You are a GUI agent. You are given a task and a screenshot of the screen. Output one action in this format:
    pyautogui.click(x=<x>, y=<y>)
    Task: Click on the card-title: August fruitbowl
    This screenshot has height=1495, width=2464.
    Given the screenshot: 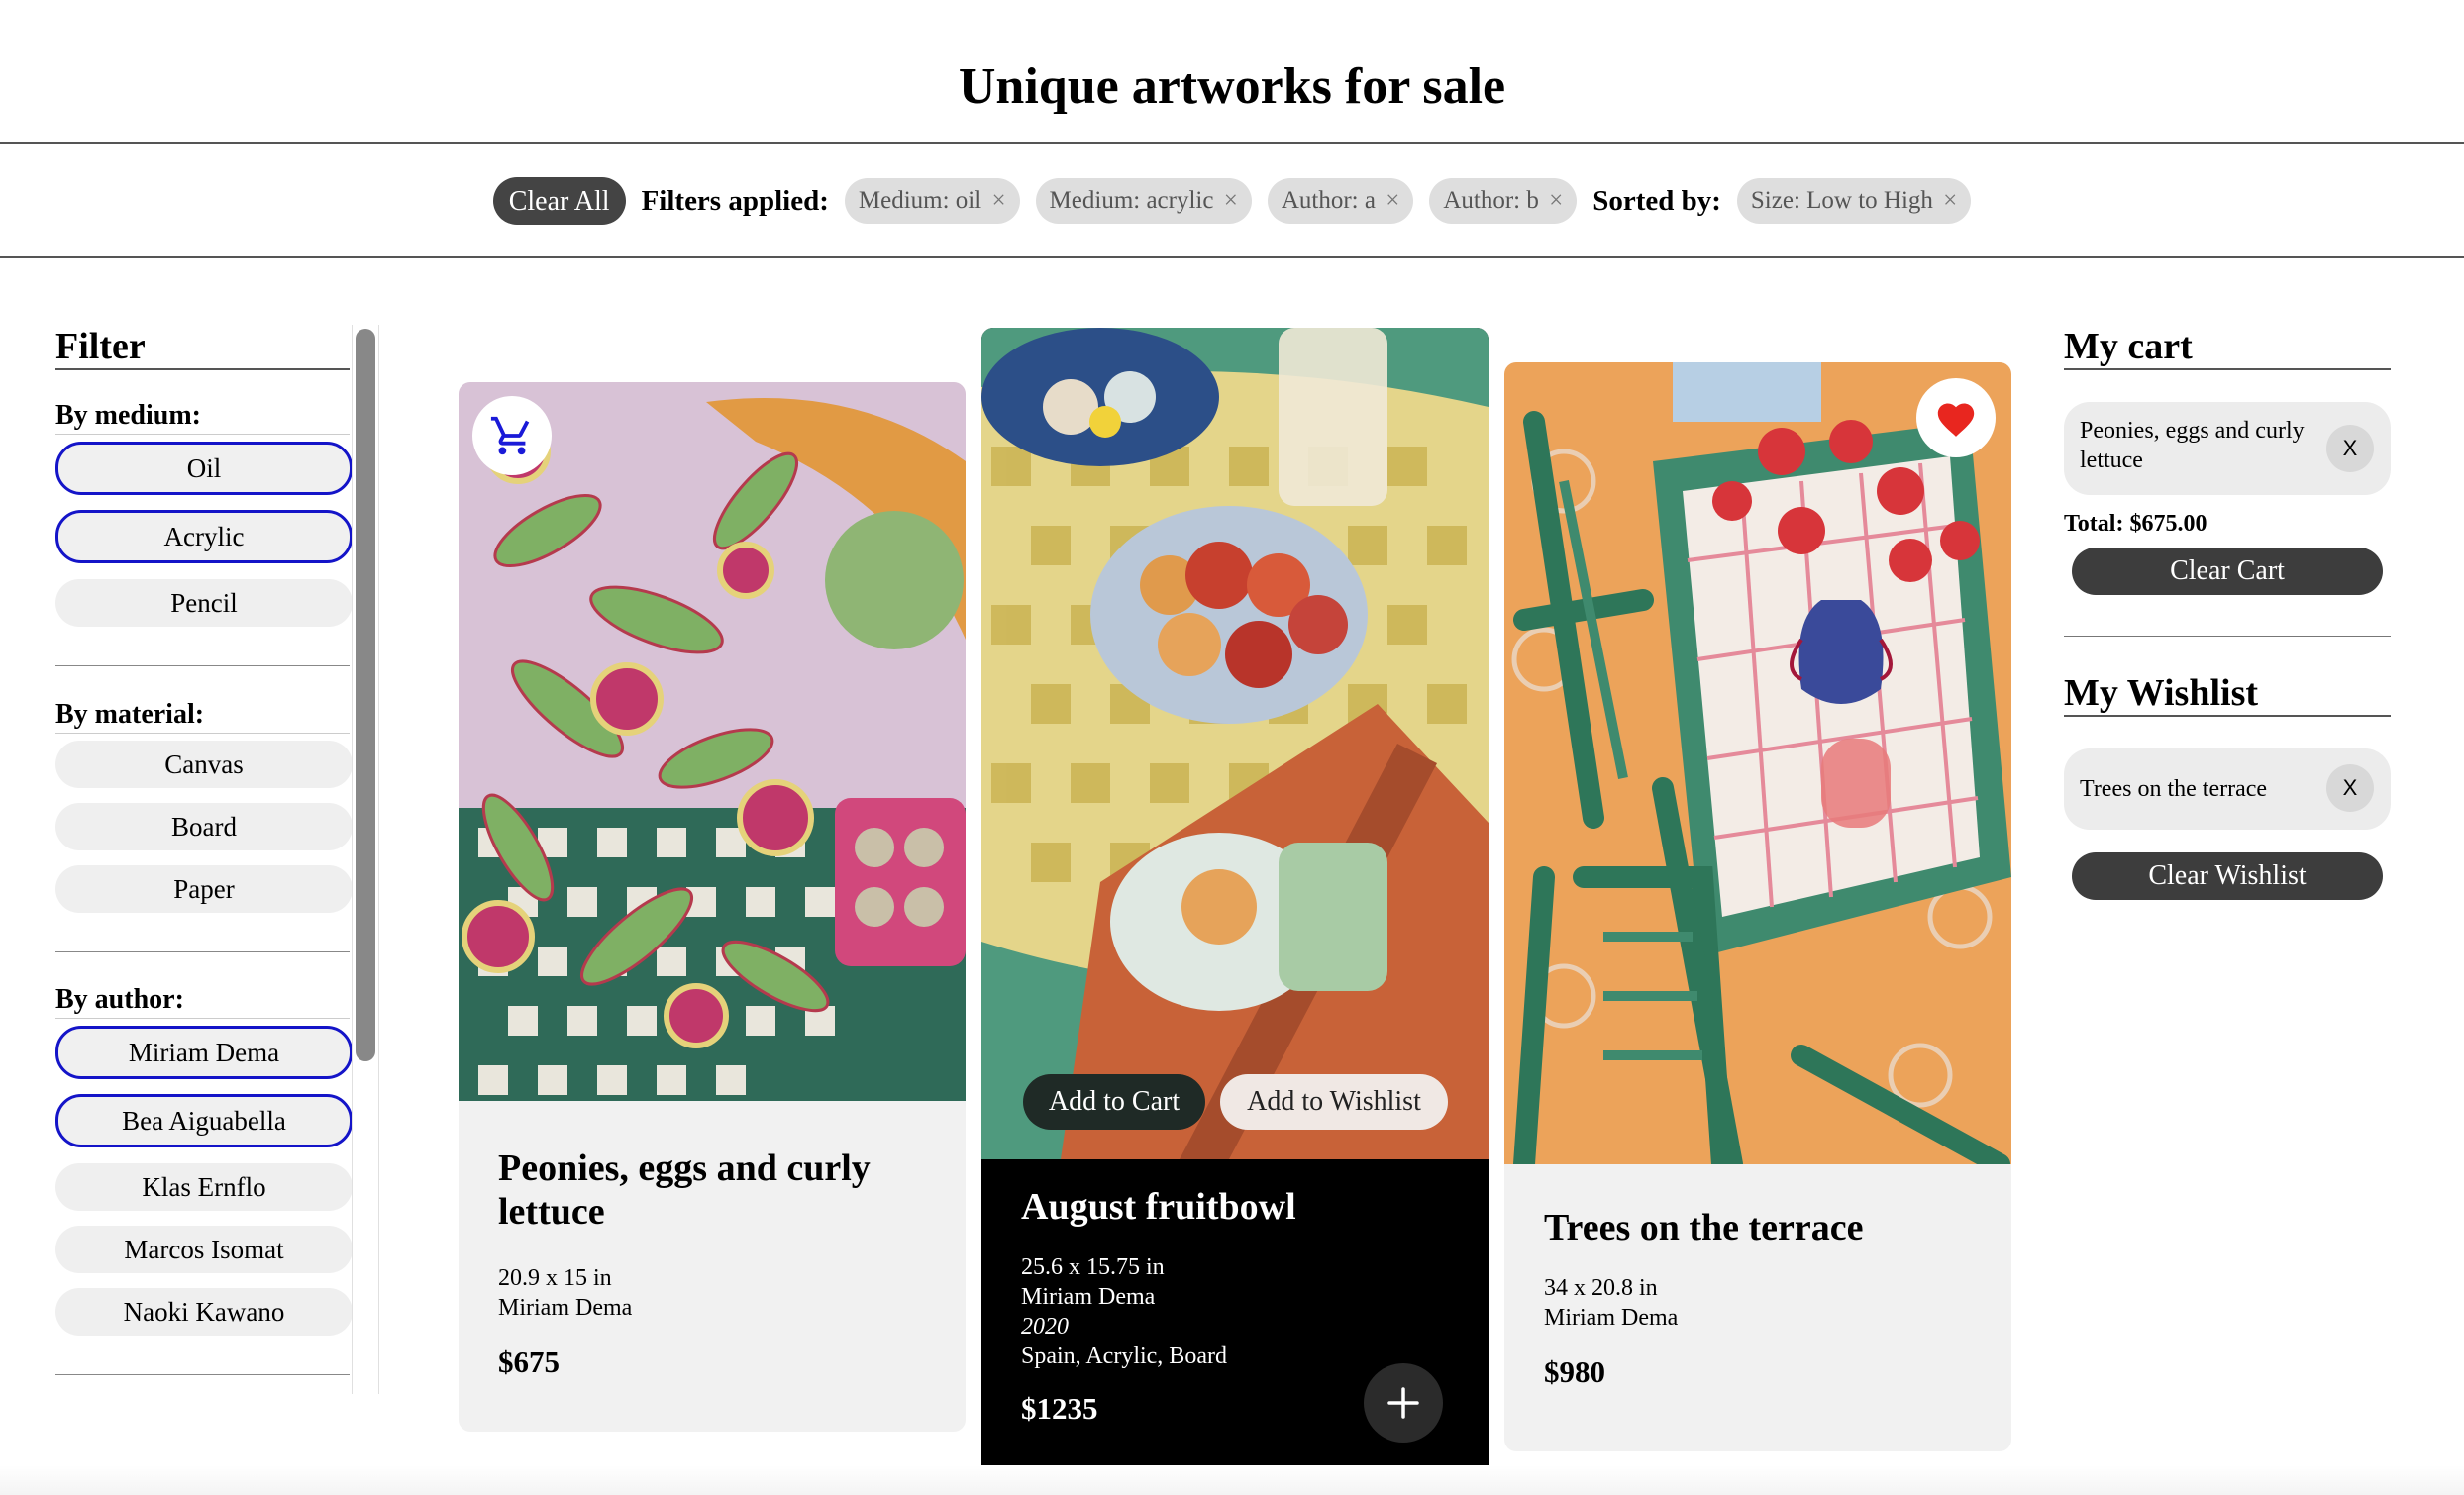 What is the action you would take?
    pyautogui.click(x=1158, y=1207)
    